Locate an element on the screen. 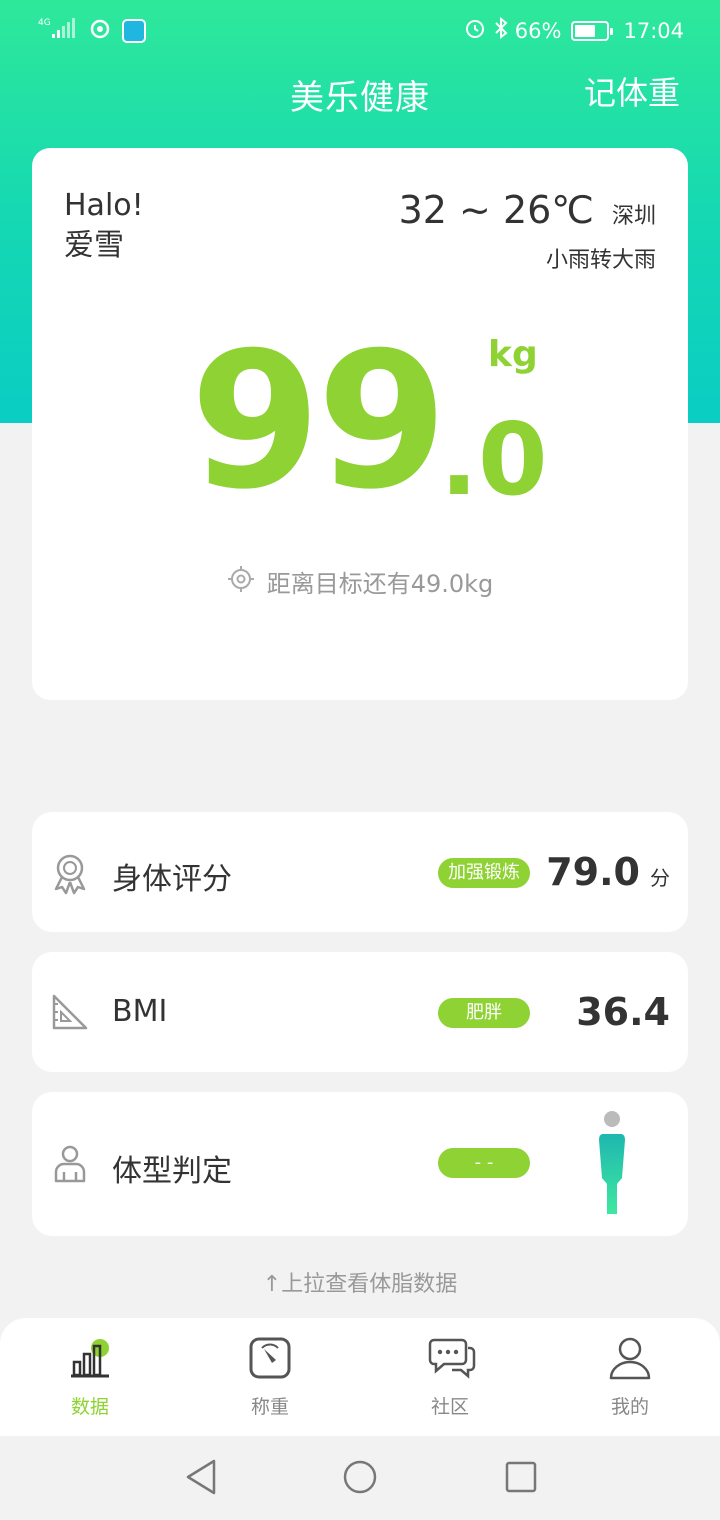  goal-text: 距离目标还有49.0kg is located at coordinates (380, 584).